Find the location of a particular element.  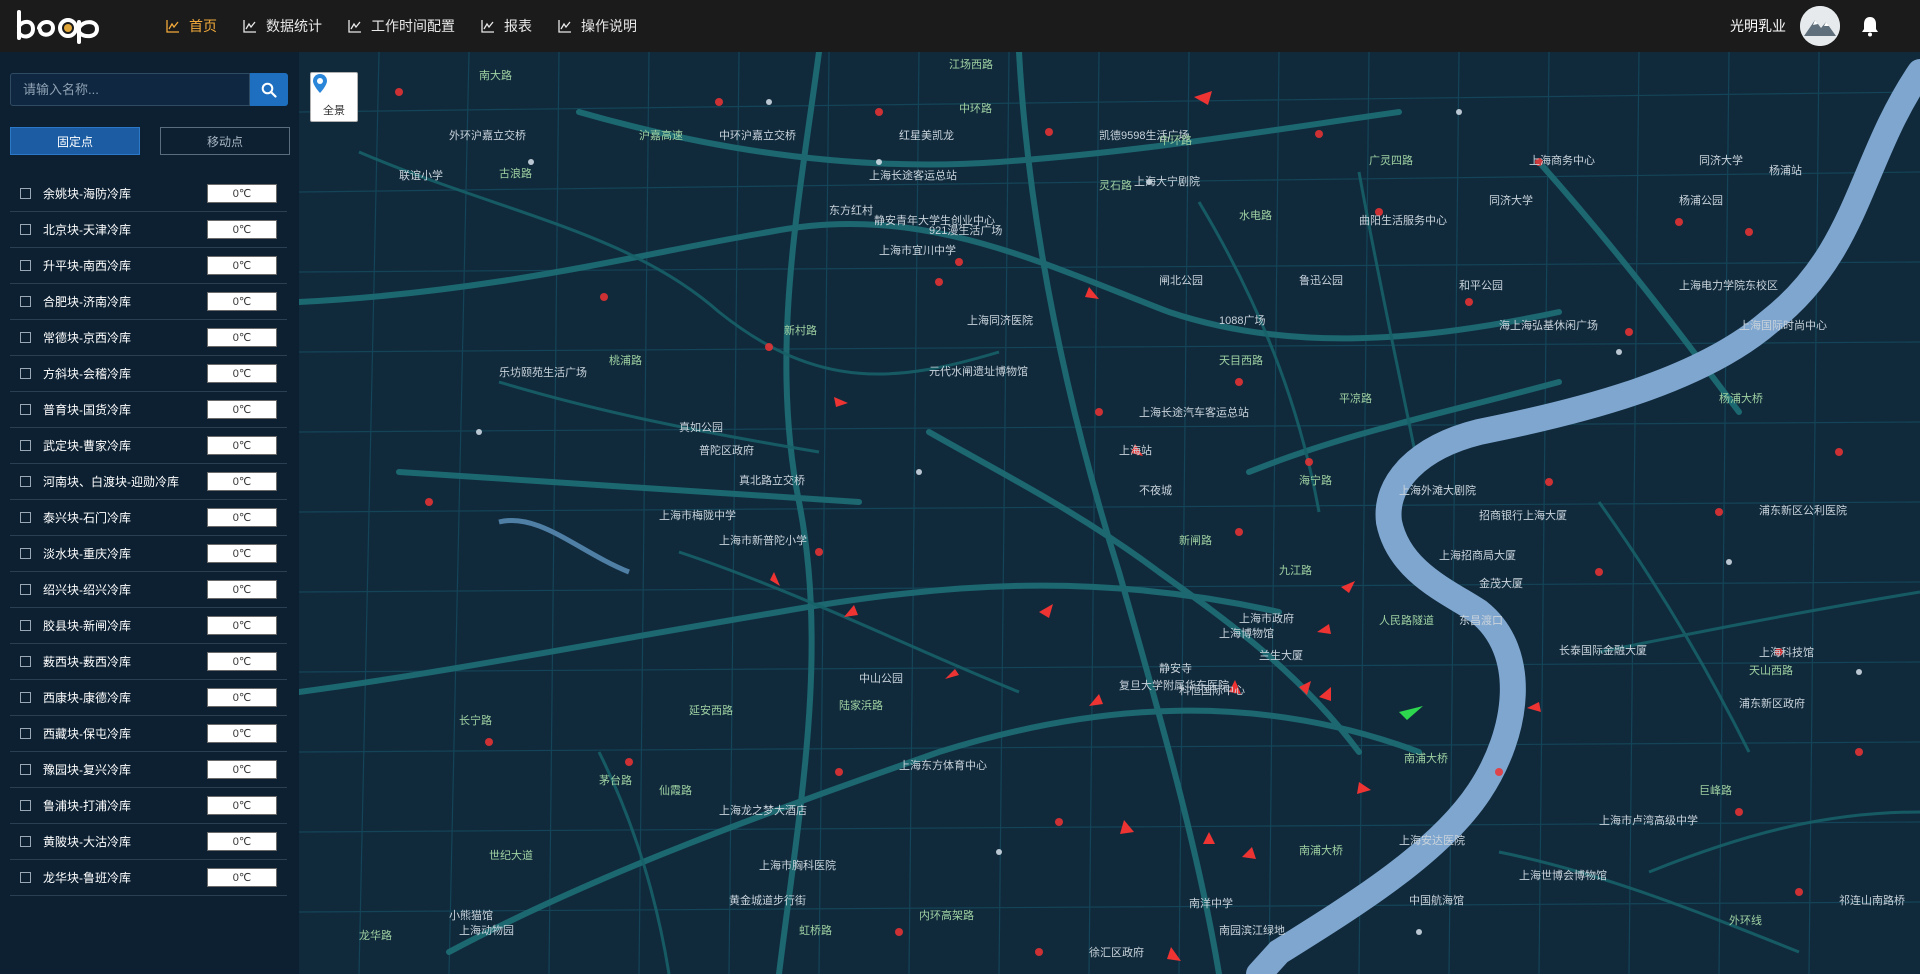

cold-storage-item: 西康块-康德冷库 0℃ is located at coordinates (148, 698).